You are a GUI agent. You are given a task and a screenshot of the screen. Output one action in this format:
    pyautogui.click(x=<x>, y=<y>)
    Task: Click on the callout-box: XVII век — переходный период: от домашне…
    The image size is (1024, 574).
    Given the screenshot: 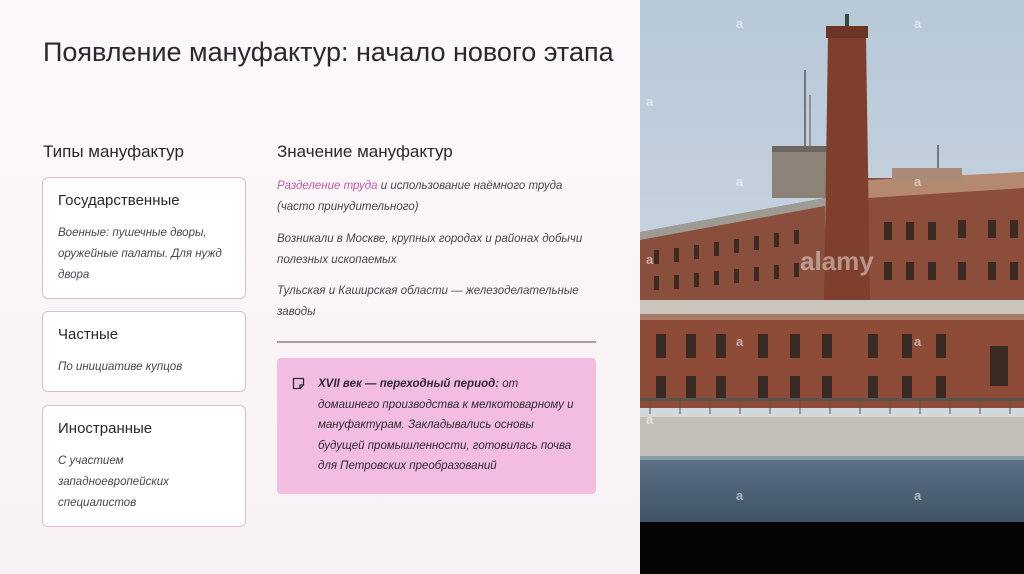 What is the action you would take?
    pyautogui.click(x=436, y=426)
    